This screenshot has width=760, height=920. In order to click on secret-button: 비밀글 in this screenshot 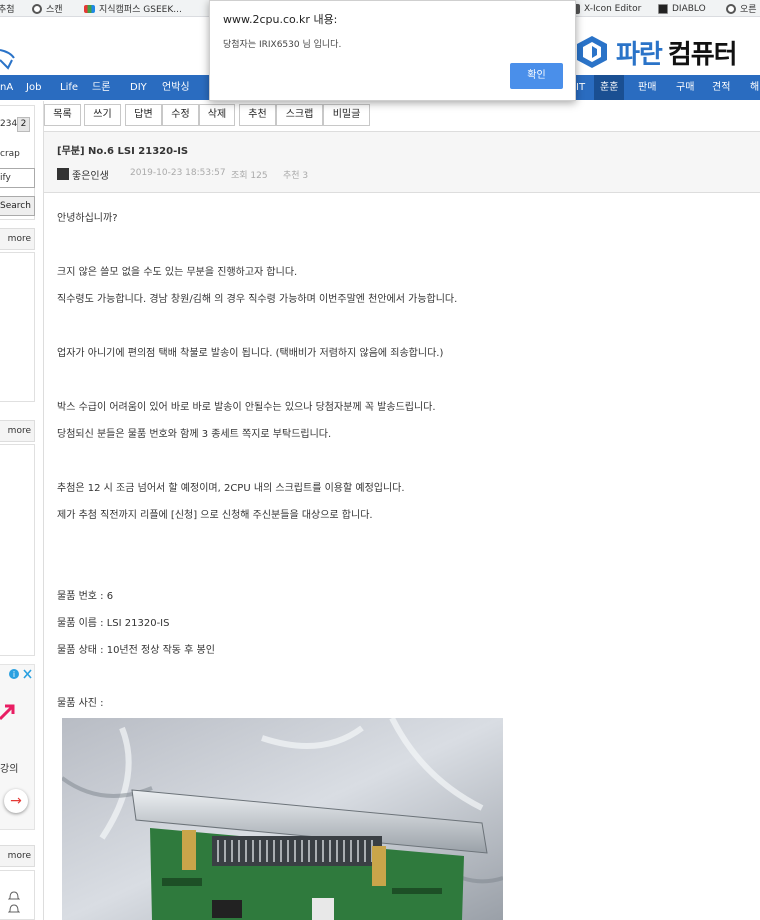, I will do `click(346, 115)`.